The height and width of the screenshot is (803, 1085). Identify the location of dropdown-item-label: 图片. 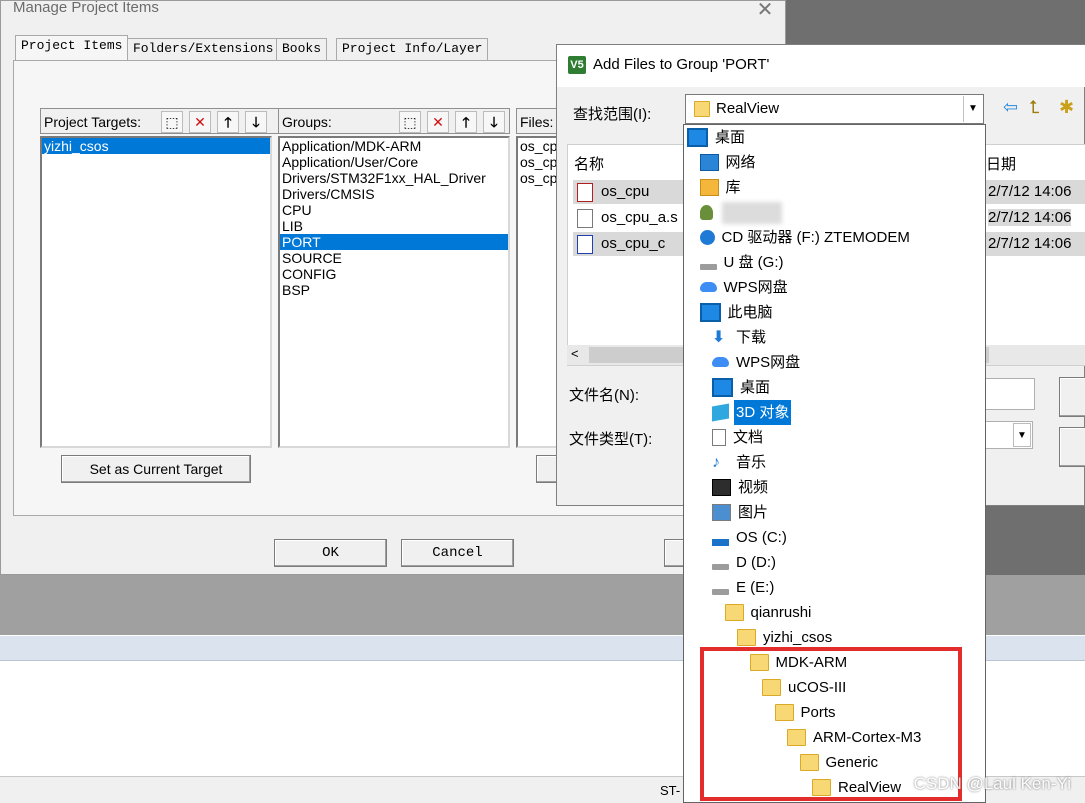
(753, 512).